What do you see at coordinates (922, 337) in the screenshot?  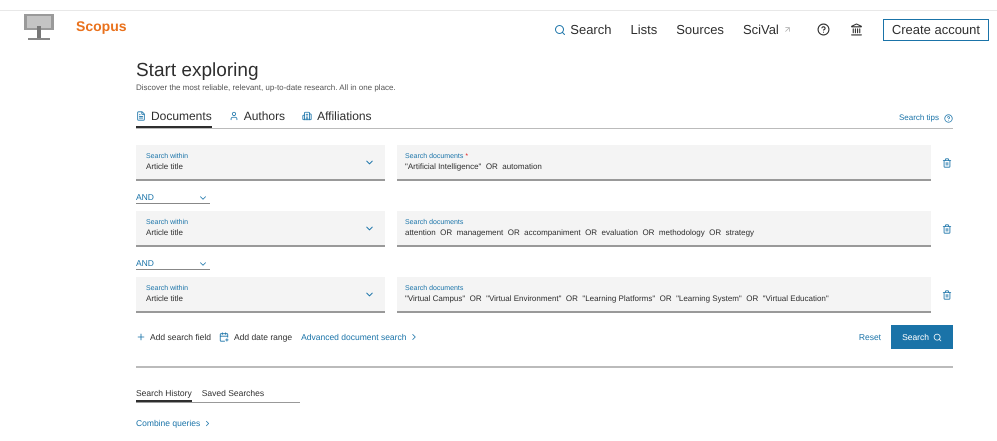 I see `search-button: Search` at bounding box center [922, 337].